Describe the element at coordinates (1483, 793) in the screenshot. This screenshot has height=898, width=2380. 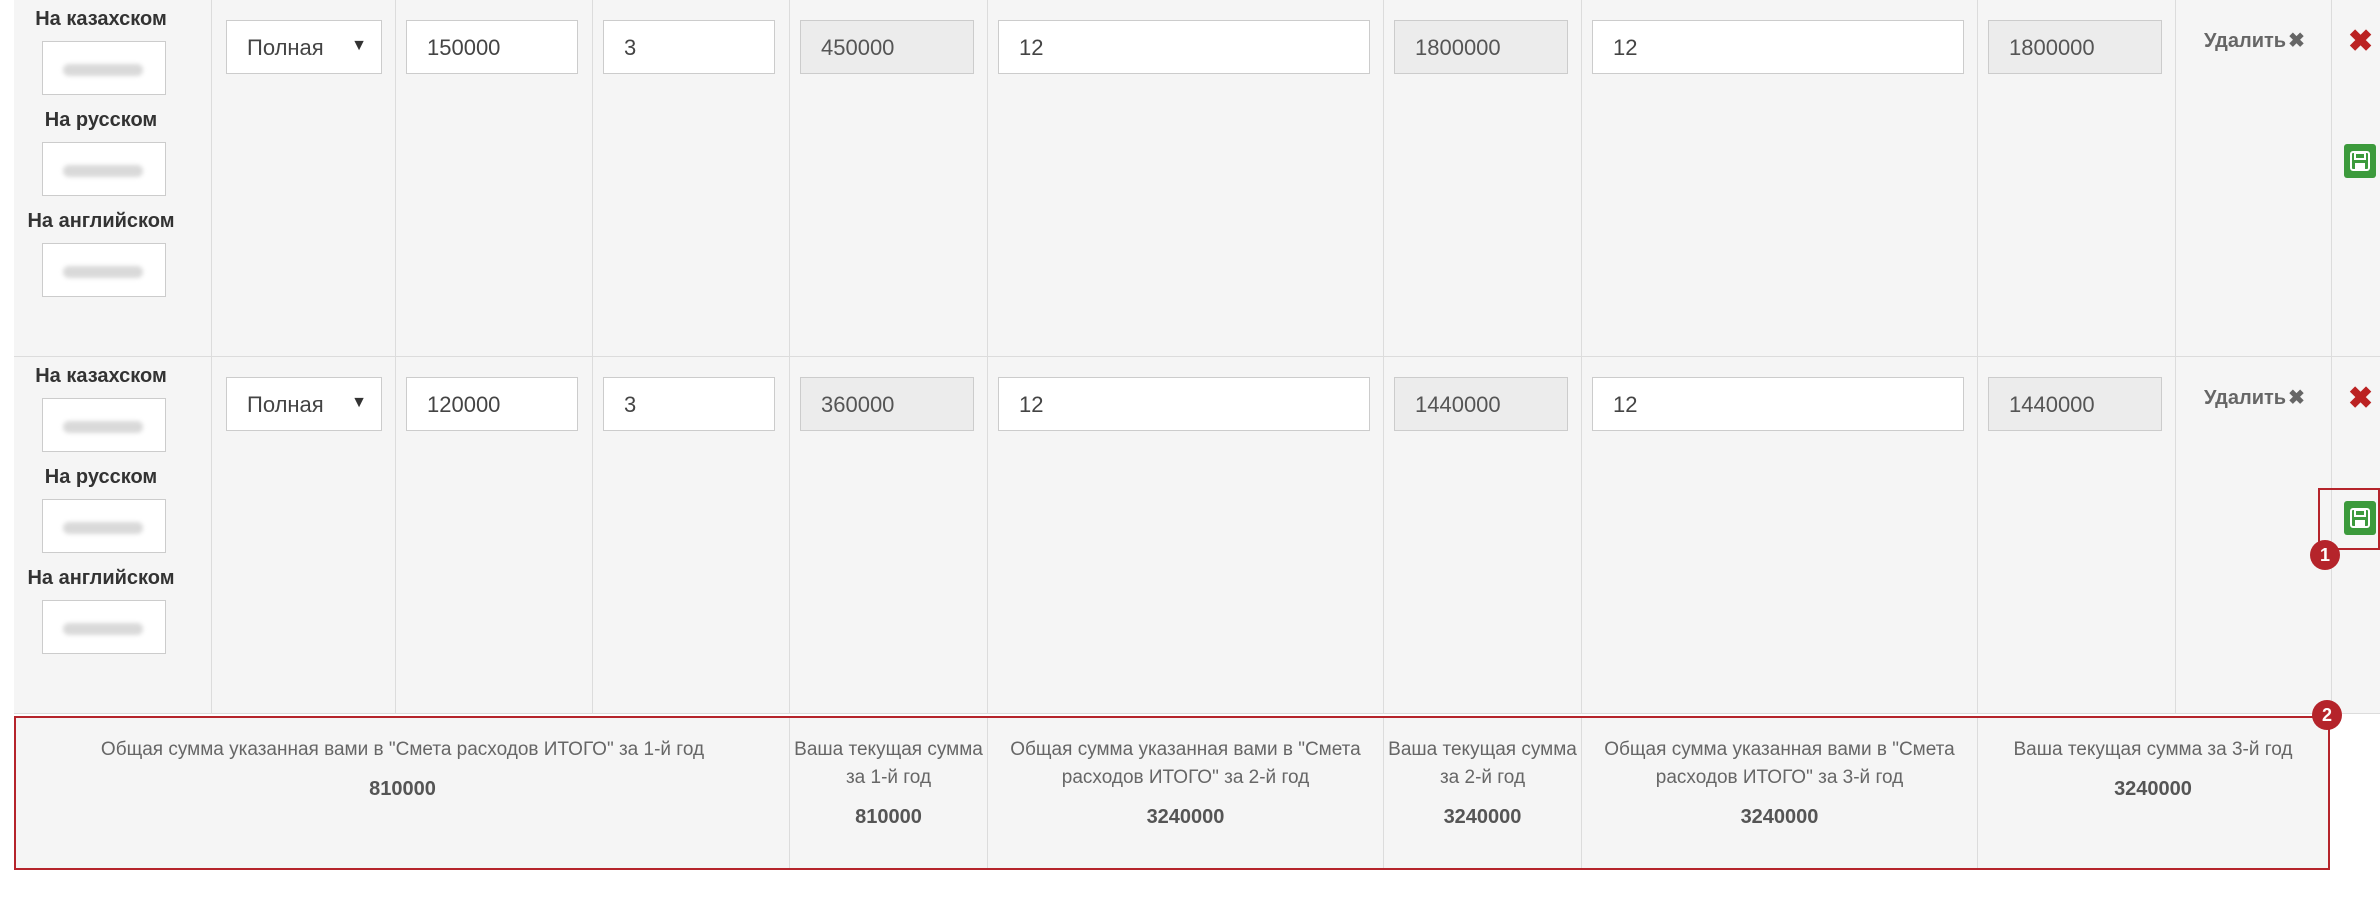
I see `year2-current-cell: Ваша текущая сумма за 2-й год 3240000` at that location.